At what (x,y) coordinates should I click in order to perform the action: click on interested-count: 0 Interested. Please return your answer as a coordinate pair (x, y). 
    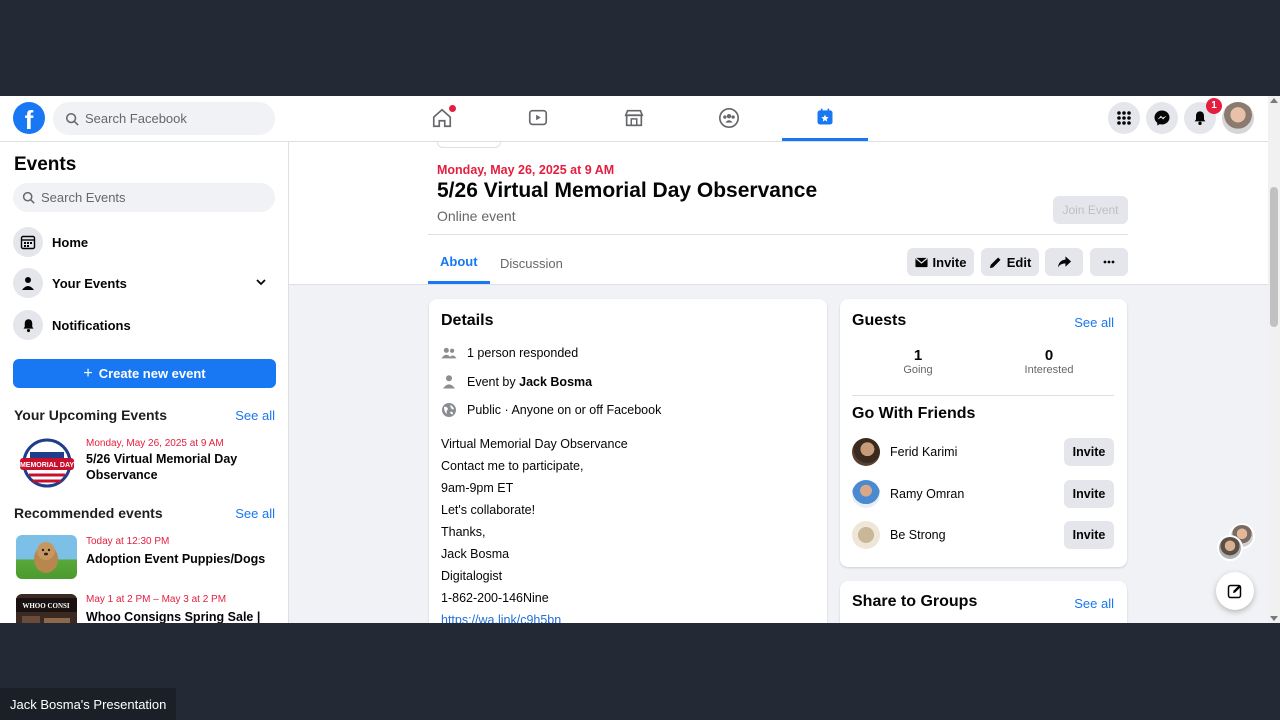
    Looking at the image, I should click on (1049, 361).